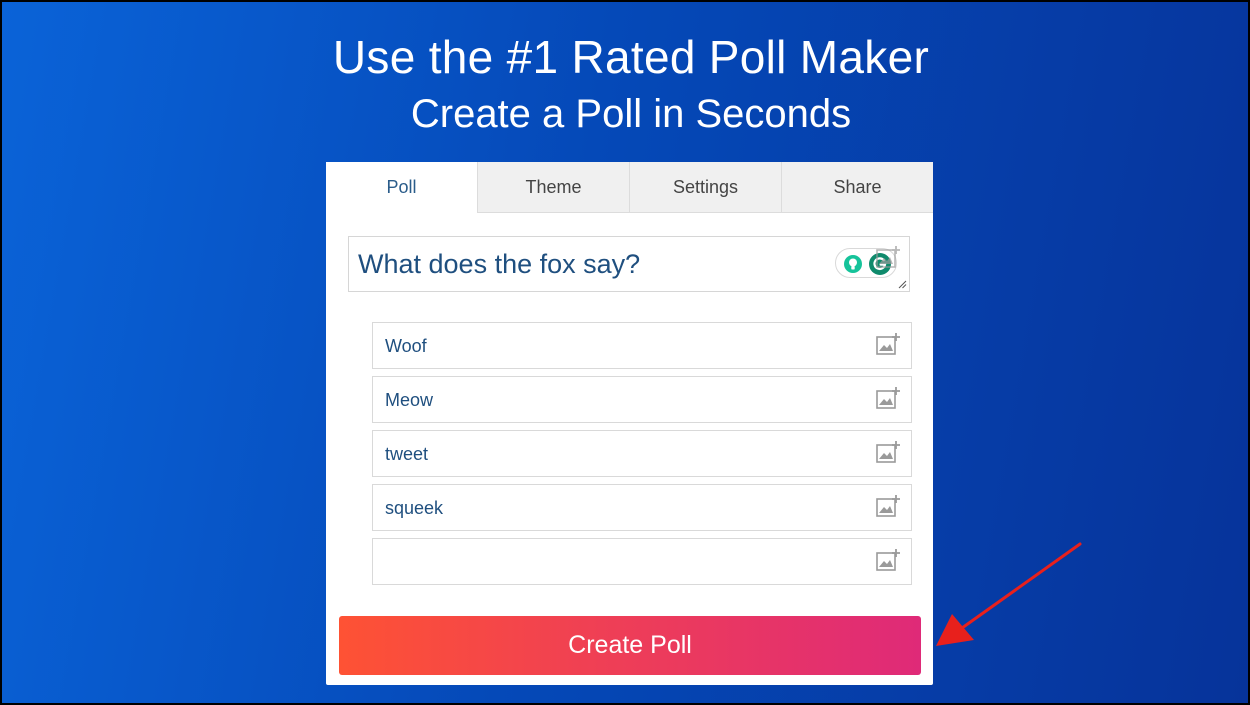 Image resolution: width=1250 pixels, height=705 pixels. What do you see at coordinates (414, 508) in the screenshot?
I see `option-text-4: squeek` at bounding box center [414, 508].